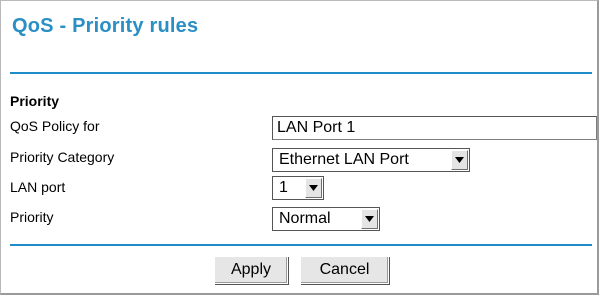 The height and width of the screenshot is (297, 601). I want to click on section-heading: Priority, so click(35, 101).